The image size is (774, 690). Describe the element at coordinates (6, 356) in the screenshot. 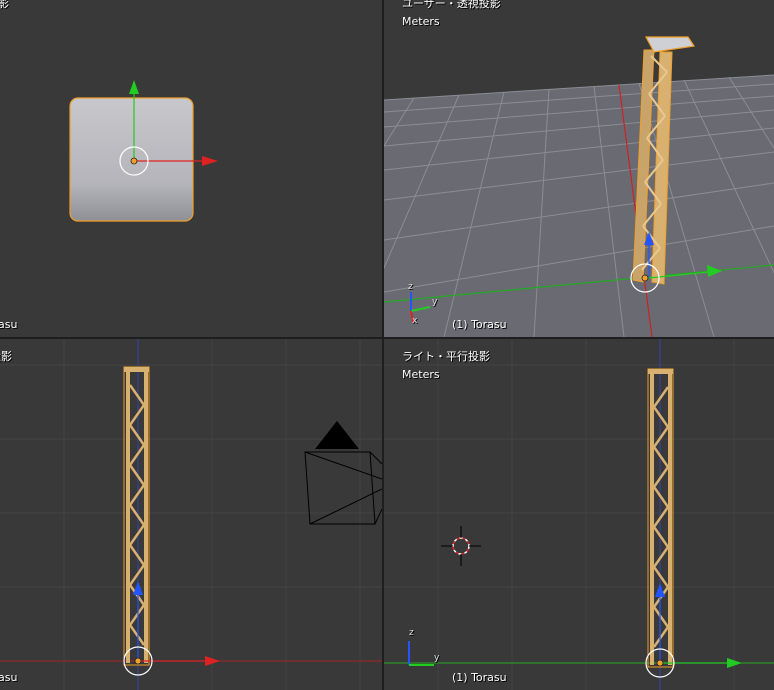

I see `view-title: 投影` at that location.